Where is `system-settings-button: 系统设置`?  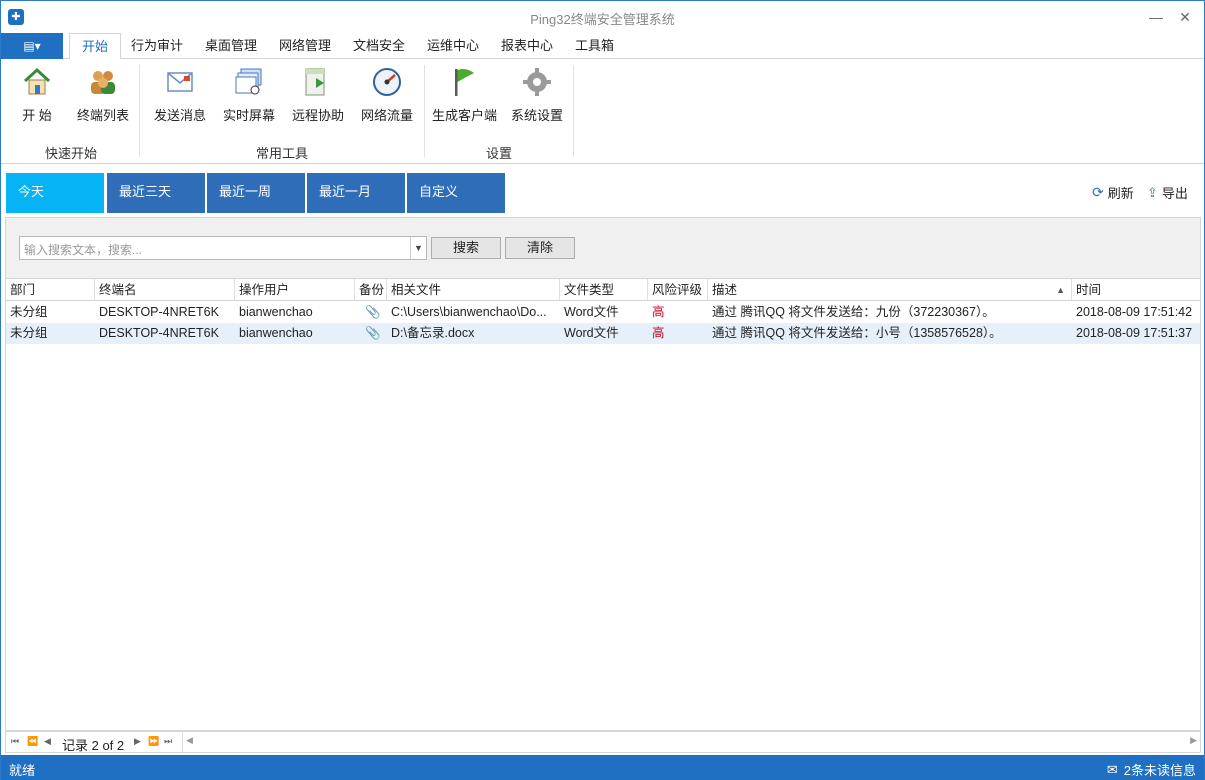
system-settings-button: 系统设置 is located at coordinates (537, 94).